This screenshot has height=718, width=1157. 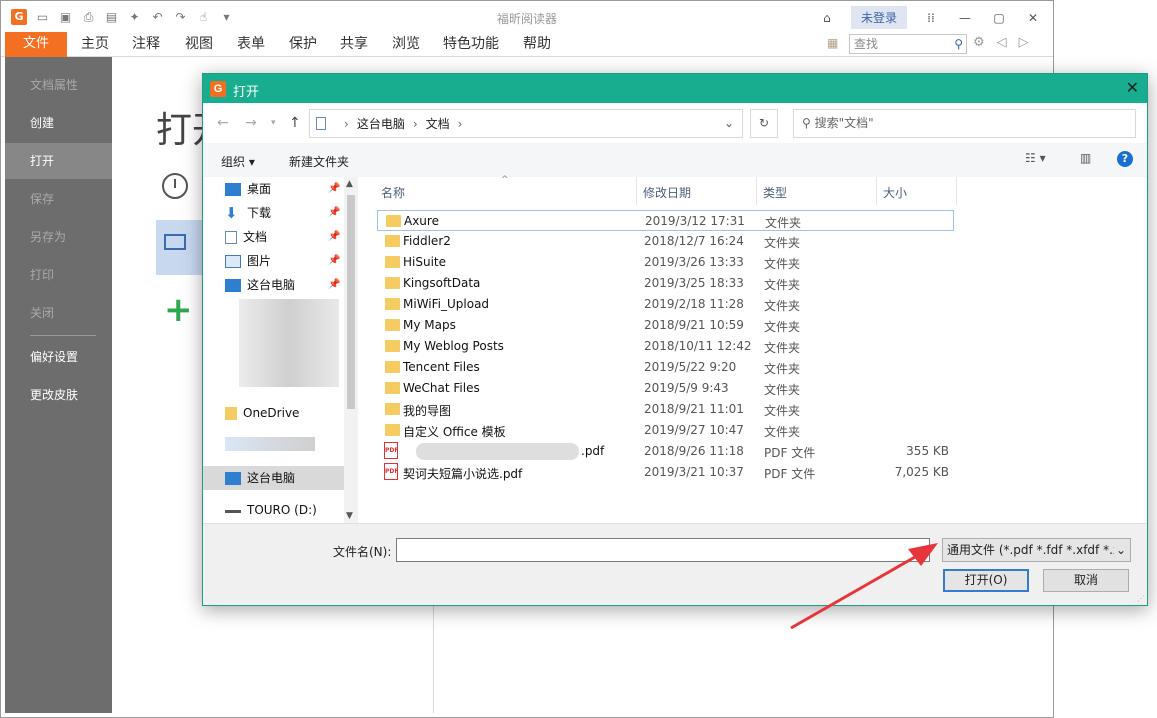 What do you see at coordinates (199, 44) in the screenshot?
I see `tab-view: 视图` at bounding box center [199, 44].